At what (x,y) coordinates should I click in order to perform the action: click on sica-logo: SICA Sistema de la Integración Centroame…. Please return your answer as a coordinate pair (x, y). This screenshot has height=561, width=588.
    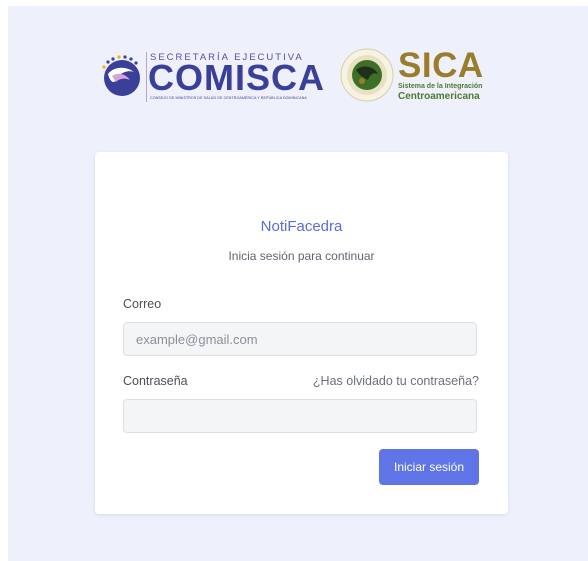
    Looking at the image, I should click on (420, 78).